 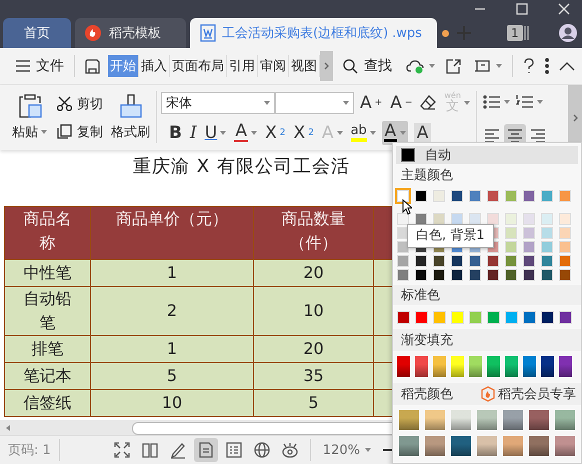 What do you see at coordinates (371, 102) in the screenshot?
I see `grow-font-button: A $^{+}$` at bounding box center [371, 102].